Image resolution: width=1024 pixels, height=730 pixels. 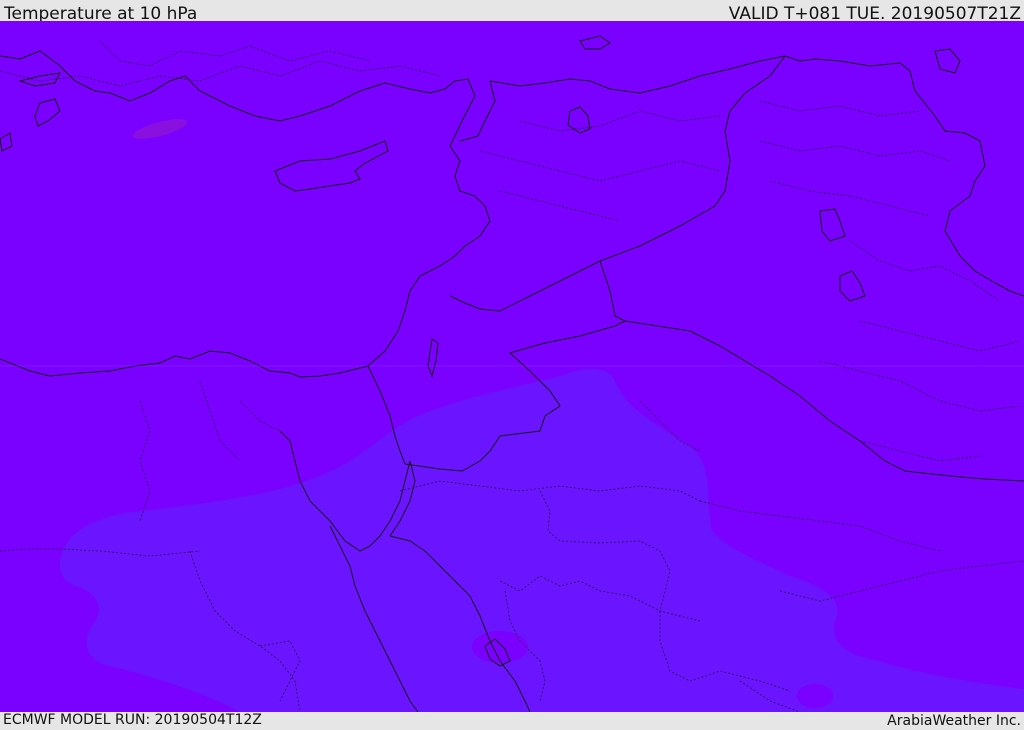 What do you see at coordinates (815, 696) in the screenshot?
I see `temperature-spot-yemen` at bounding box center [815, 696].